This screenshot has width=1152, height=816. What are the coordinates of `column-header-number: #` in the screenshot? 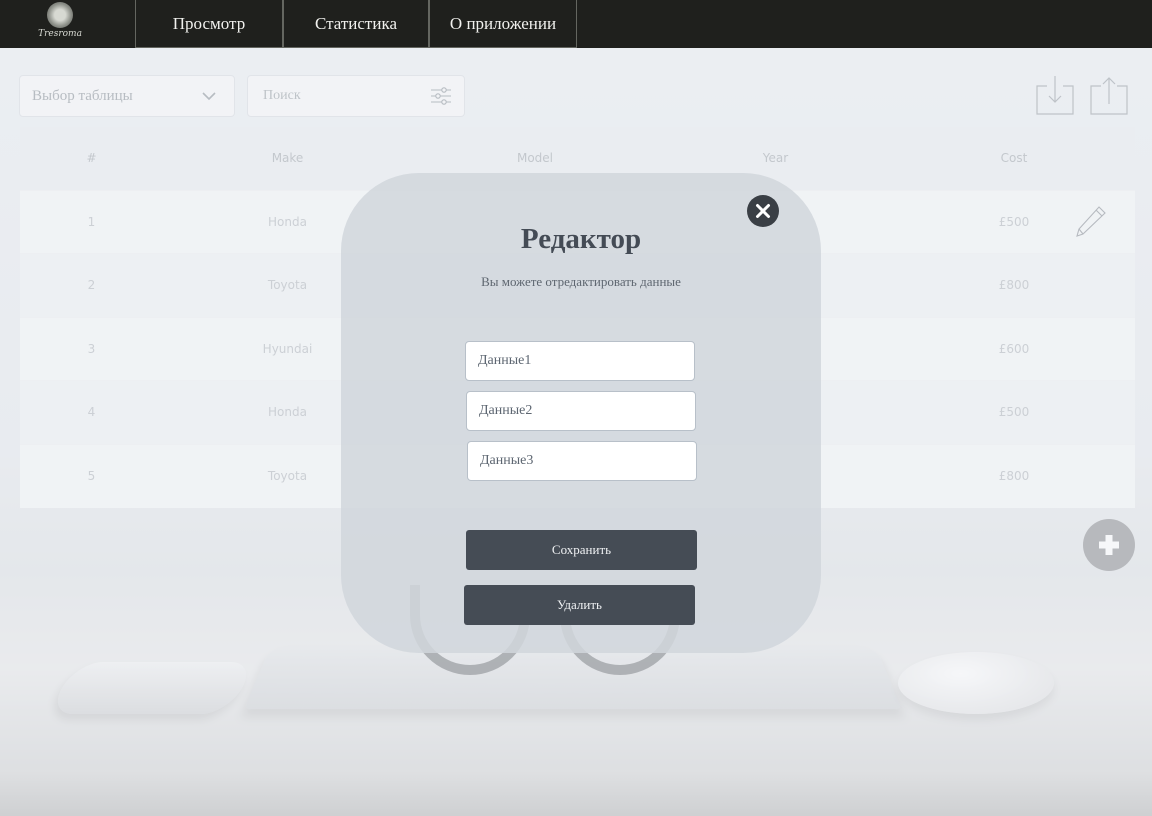 It's located at (91, 158).